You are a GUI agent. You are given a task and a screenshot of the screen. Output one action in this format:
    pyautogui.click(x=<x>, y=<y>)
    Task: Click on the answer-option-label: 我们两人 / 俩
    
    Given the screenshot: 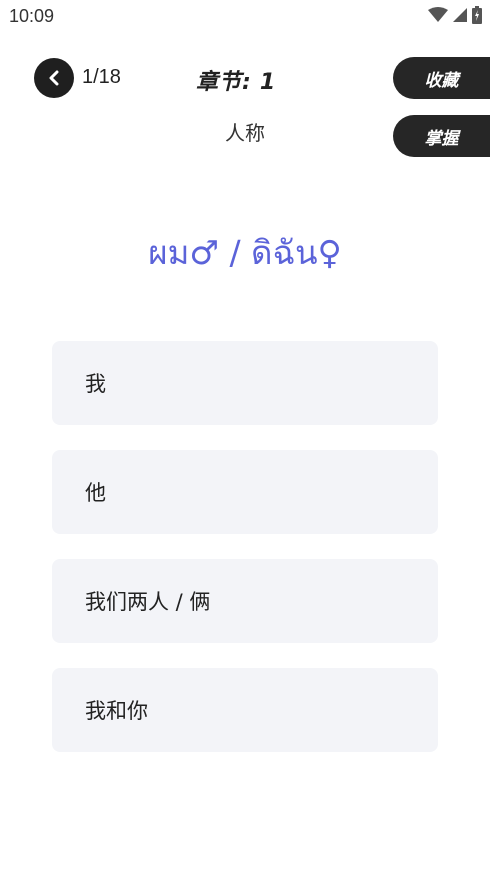 What is the action you would take?
    pyautogui.click(x=148, y=602)
    